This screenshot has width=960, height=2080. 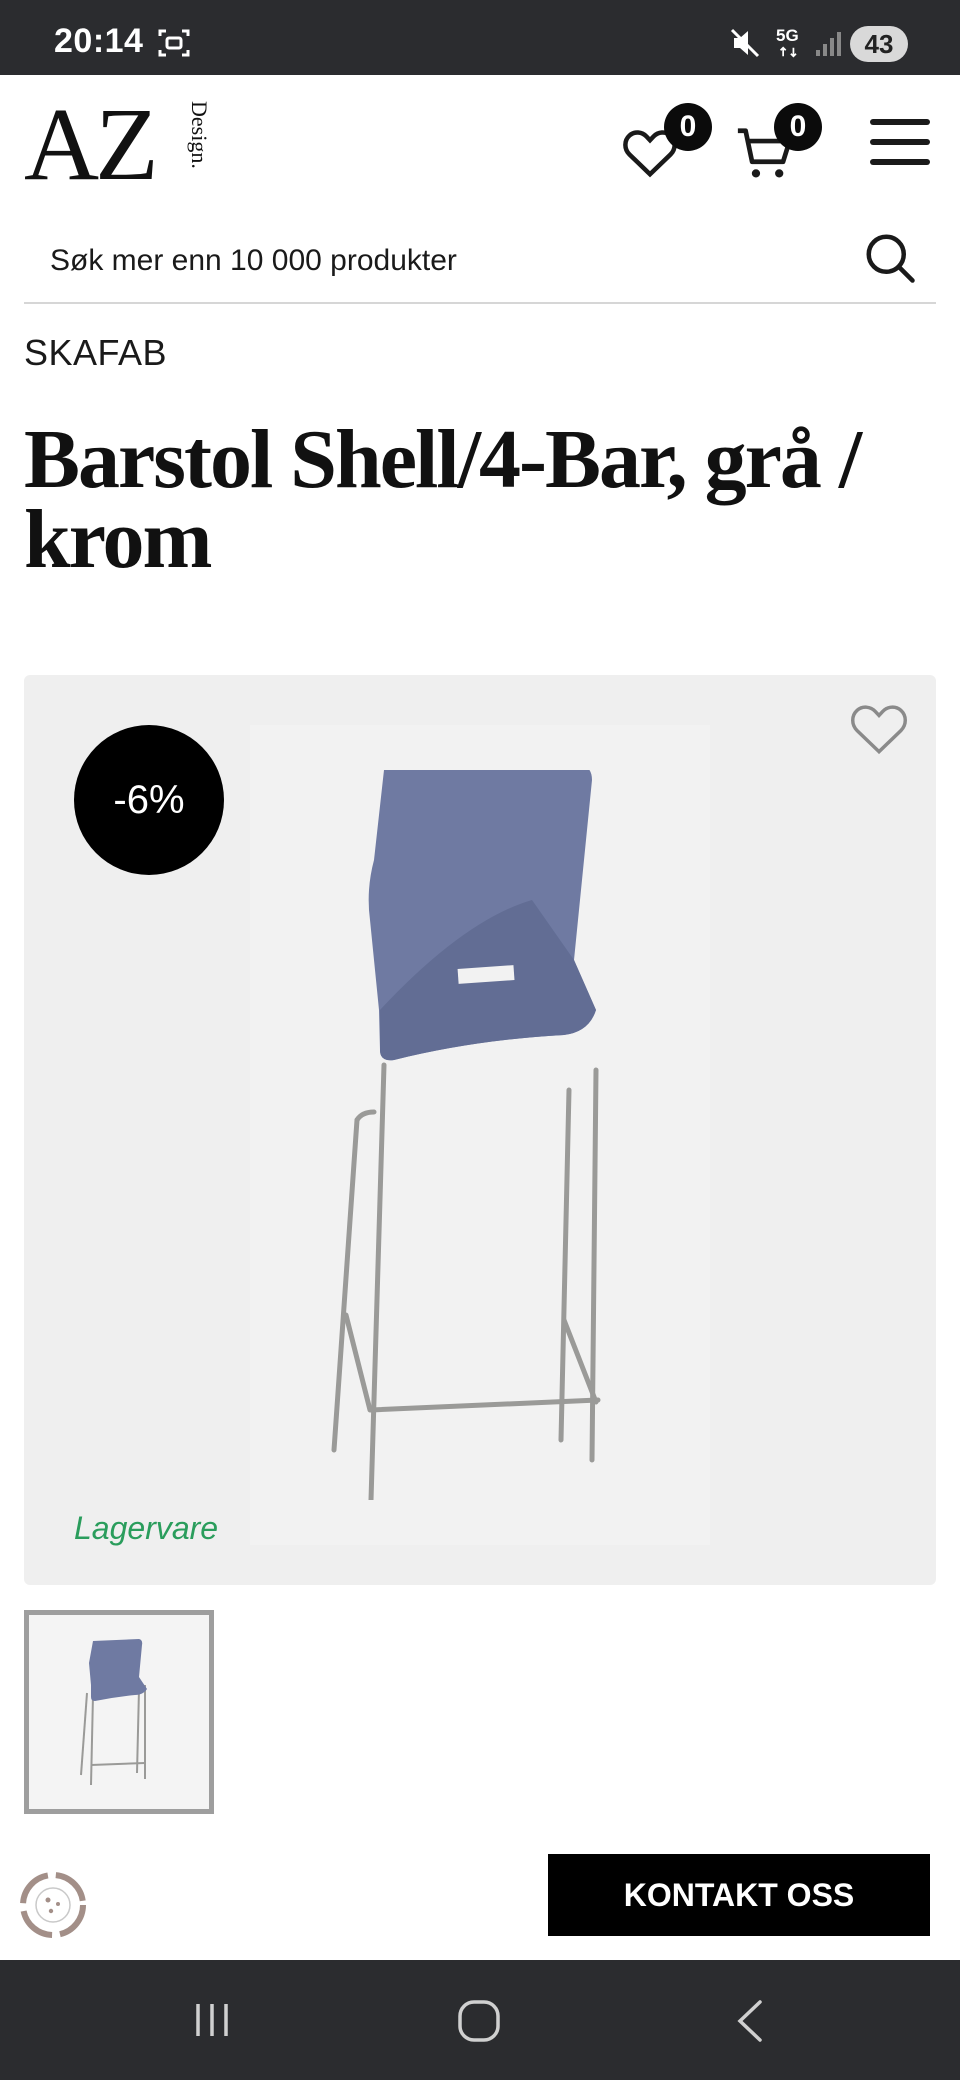 What do you see at coordinates (798, 127) in the screenshot?
I see `cart-count-badge: 0` at bounding box center [798, 127].